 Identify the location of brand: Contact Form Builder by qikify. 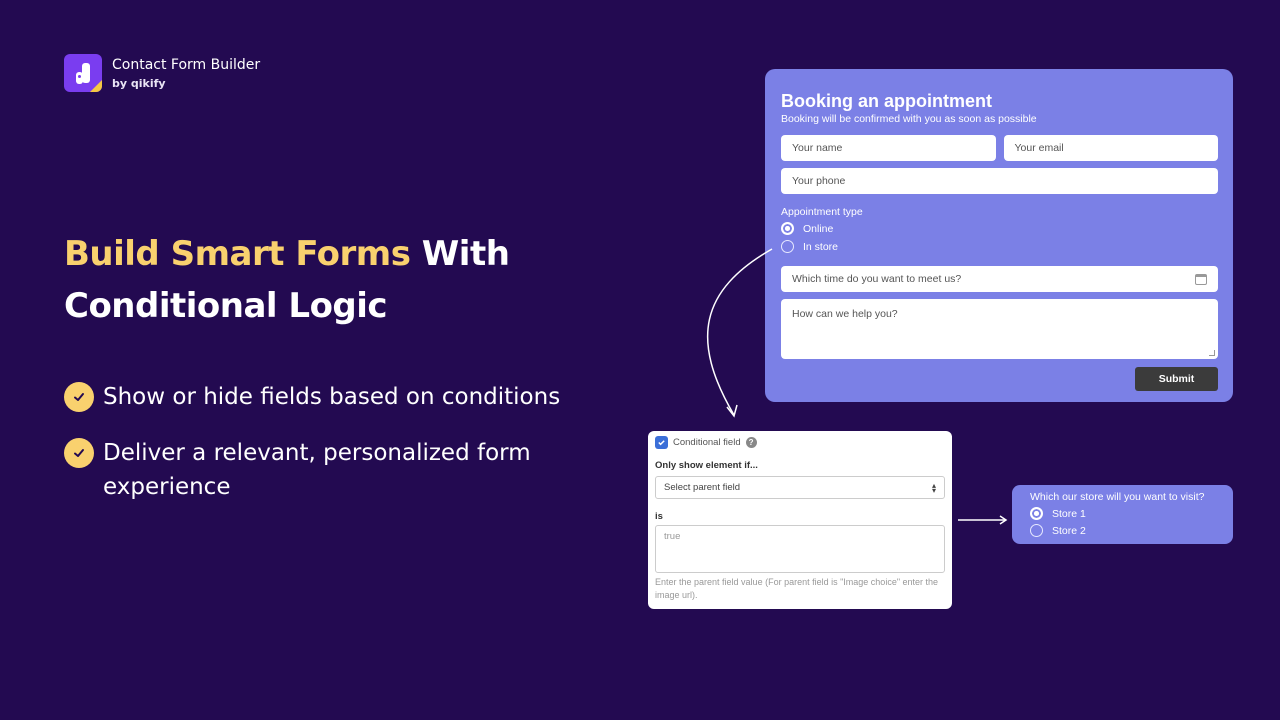
(162, 73).